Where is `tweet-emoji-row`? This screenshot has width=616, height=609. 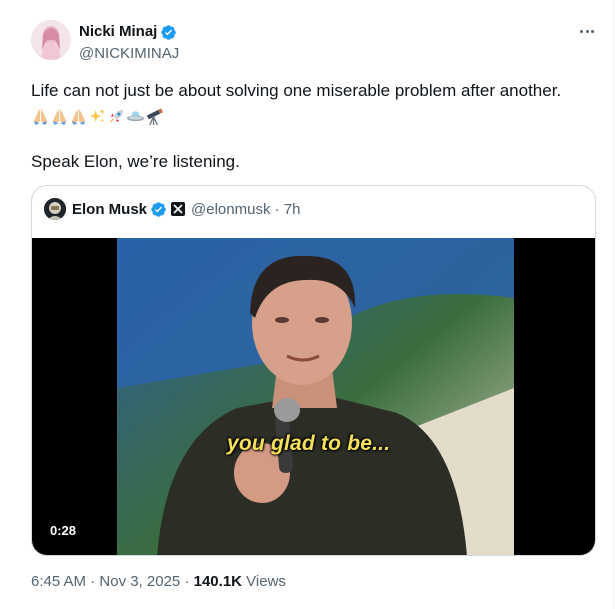
tweet-emoji-row is located at coordinates (97, 116).